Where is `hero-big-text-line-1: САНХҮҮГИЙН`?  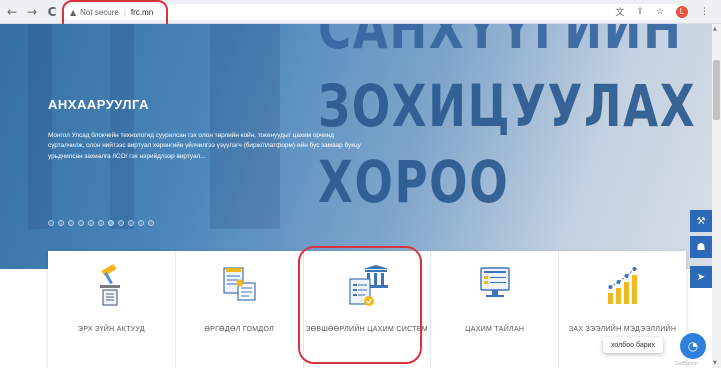 hero-big-text-line-1: САНХҮҮГИЙН is located at coordinates (500, 43).